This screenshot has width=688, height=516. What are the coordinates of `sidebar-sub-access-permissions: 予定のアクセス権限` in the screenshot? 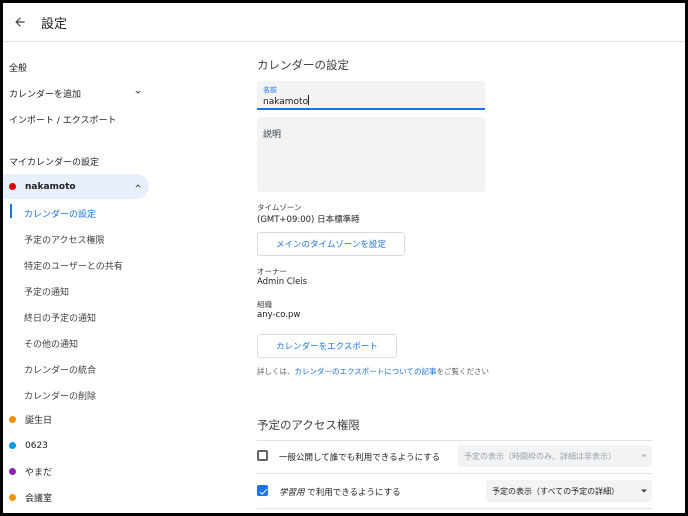 It's located at (64, 239).